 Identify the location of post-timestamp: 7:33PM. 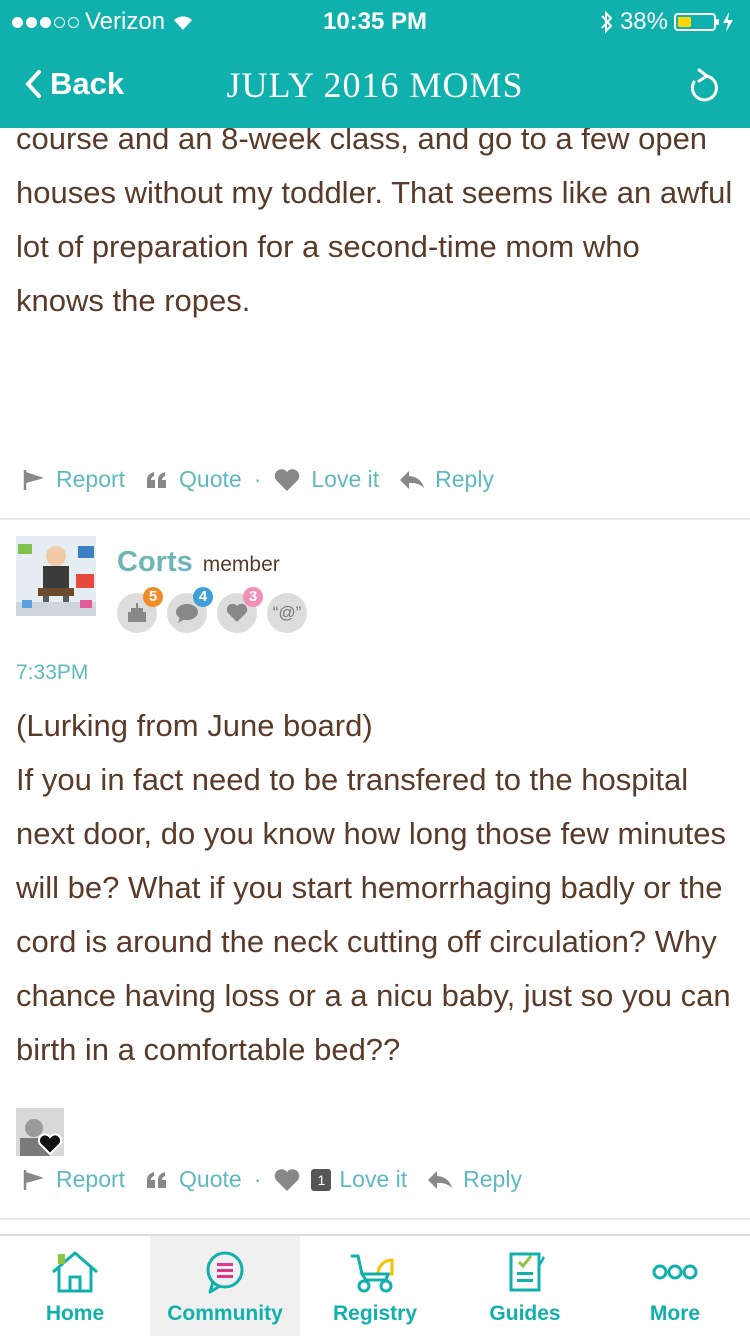
(52, 672).